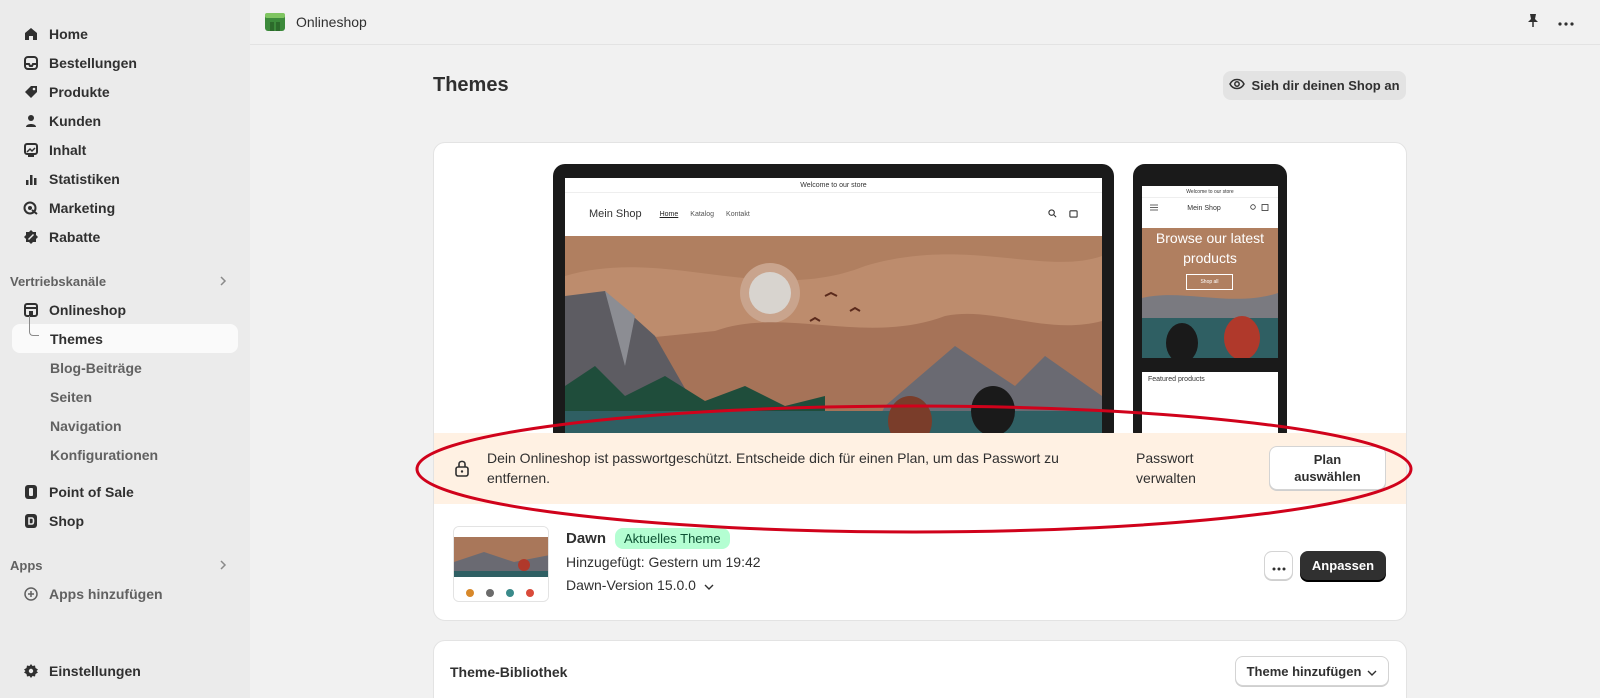 Image resolution: width=1600 pixels, height=698 pixels. I want to click on choose-plan-line2: auswählen, so click(1327, 476).